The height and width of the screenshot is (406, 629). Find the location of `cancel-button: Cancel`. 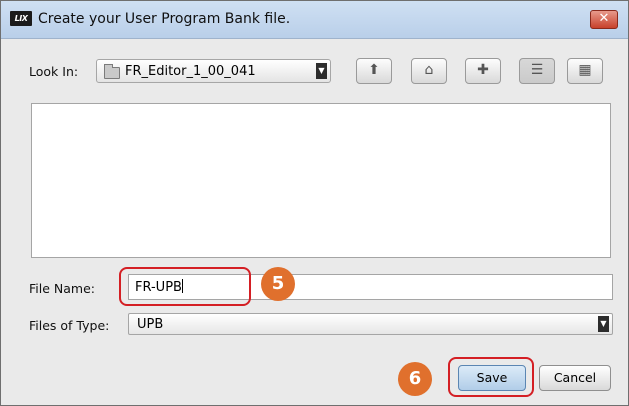

cancel-button: Cancel is located at coordinates (575, 378).